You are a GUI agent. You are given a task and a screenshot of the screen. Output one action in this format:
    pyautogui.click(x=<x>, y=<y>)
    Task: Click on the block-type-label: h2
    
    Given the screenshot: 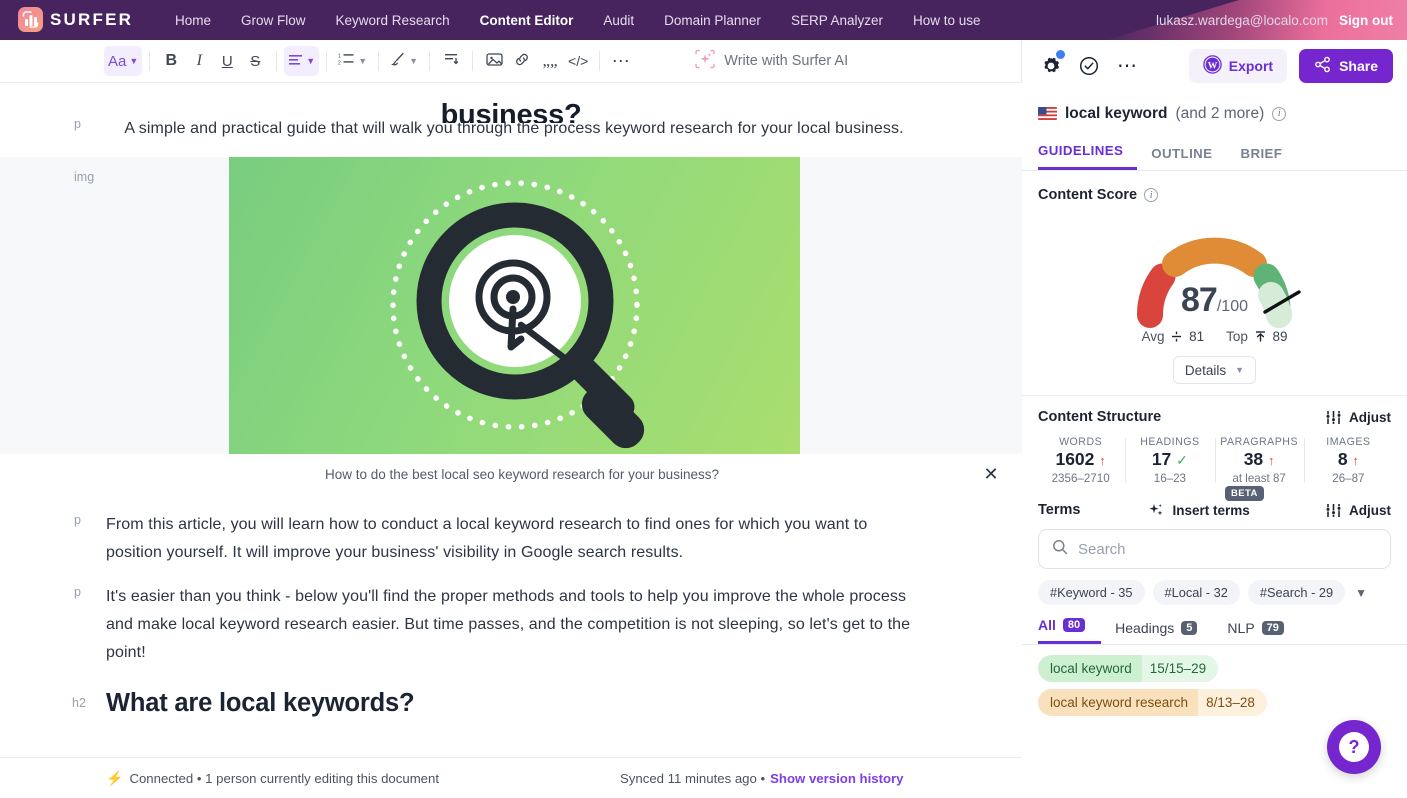 What is the action you would take?
    pyautogui.click(x=79, y=703)
    